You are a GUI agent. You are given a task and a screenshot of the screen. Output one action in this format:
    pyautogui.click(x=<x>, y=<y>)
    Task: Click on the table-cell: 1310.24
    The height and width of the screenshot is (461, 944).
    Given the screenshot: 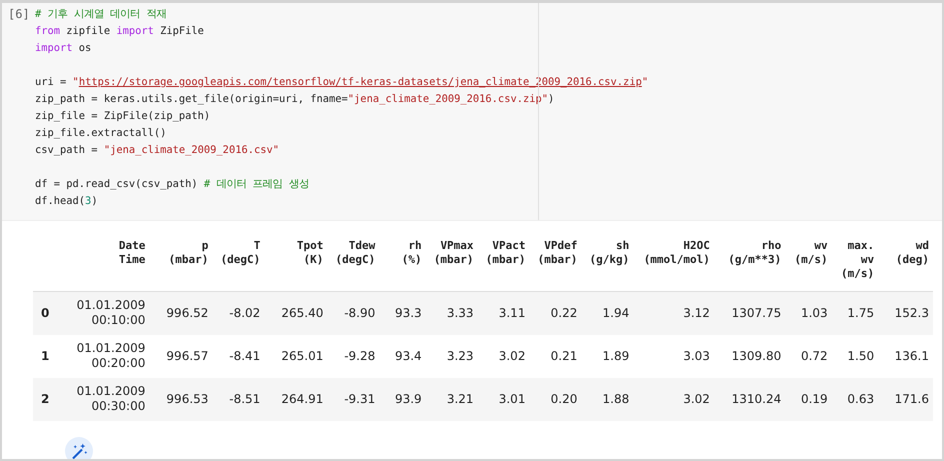 What is the action you would take?
    pyautogui.click(x=750, y=399)
    